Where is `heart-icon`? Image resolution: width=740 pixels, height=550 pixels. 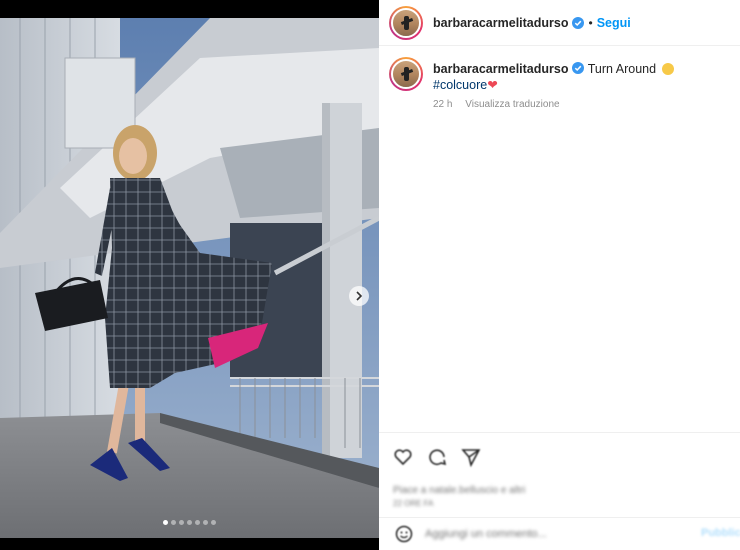
heart-icon is located at coordinates (403, 457).